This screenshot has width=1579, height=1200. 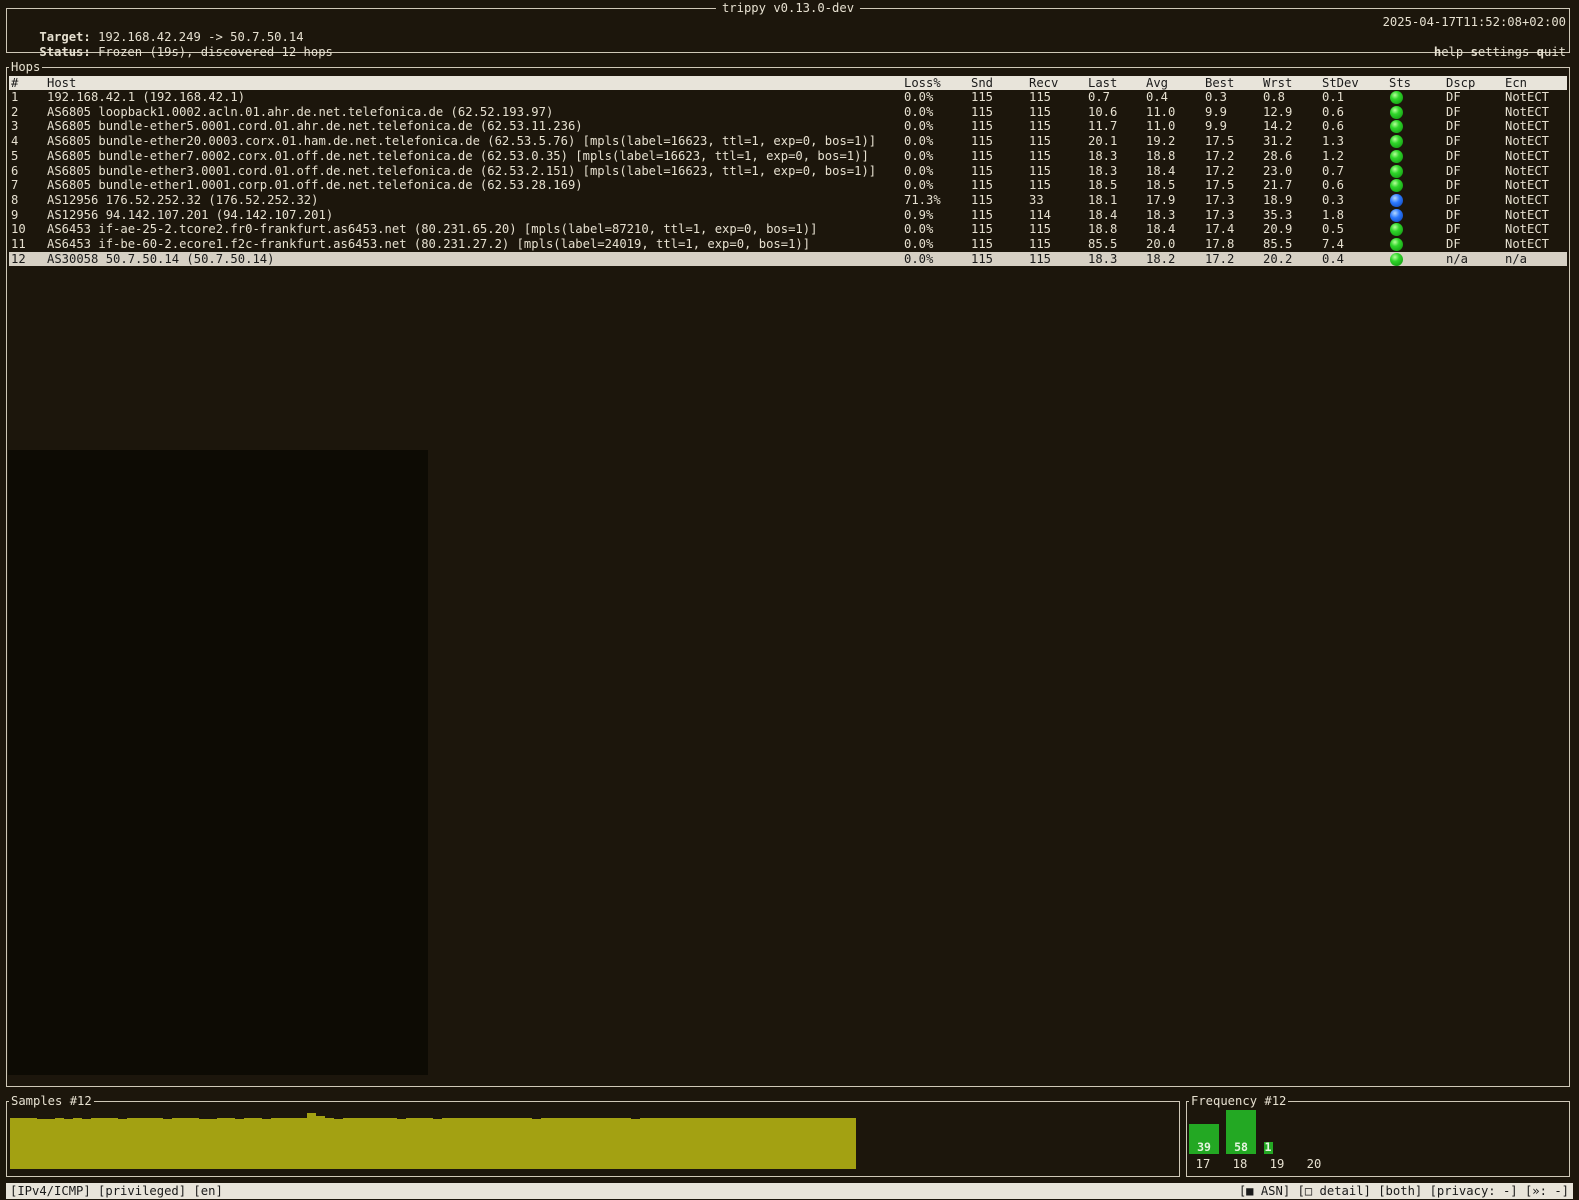 I want to click on frequency-count: 58, so click(x=1241, y=1147).